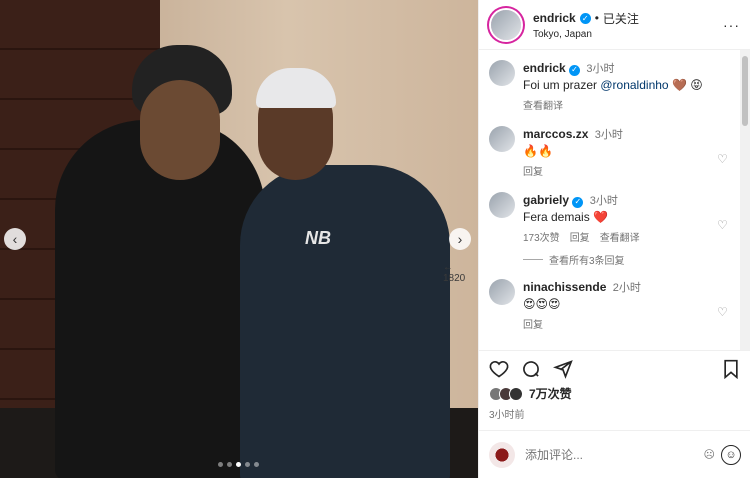 The image size is (750, 478). I want to click on chevron-right-icon: ›, so click(460, 239).